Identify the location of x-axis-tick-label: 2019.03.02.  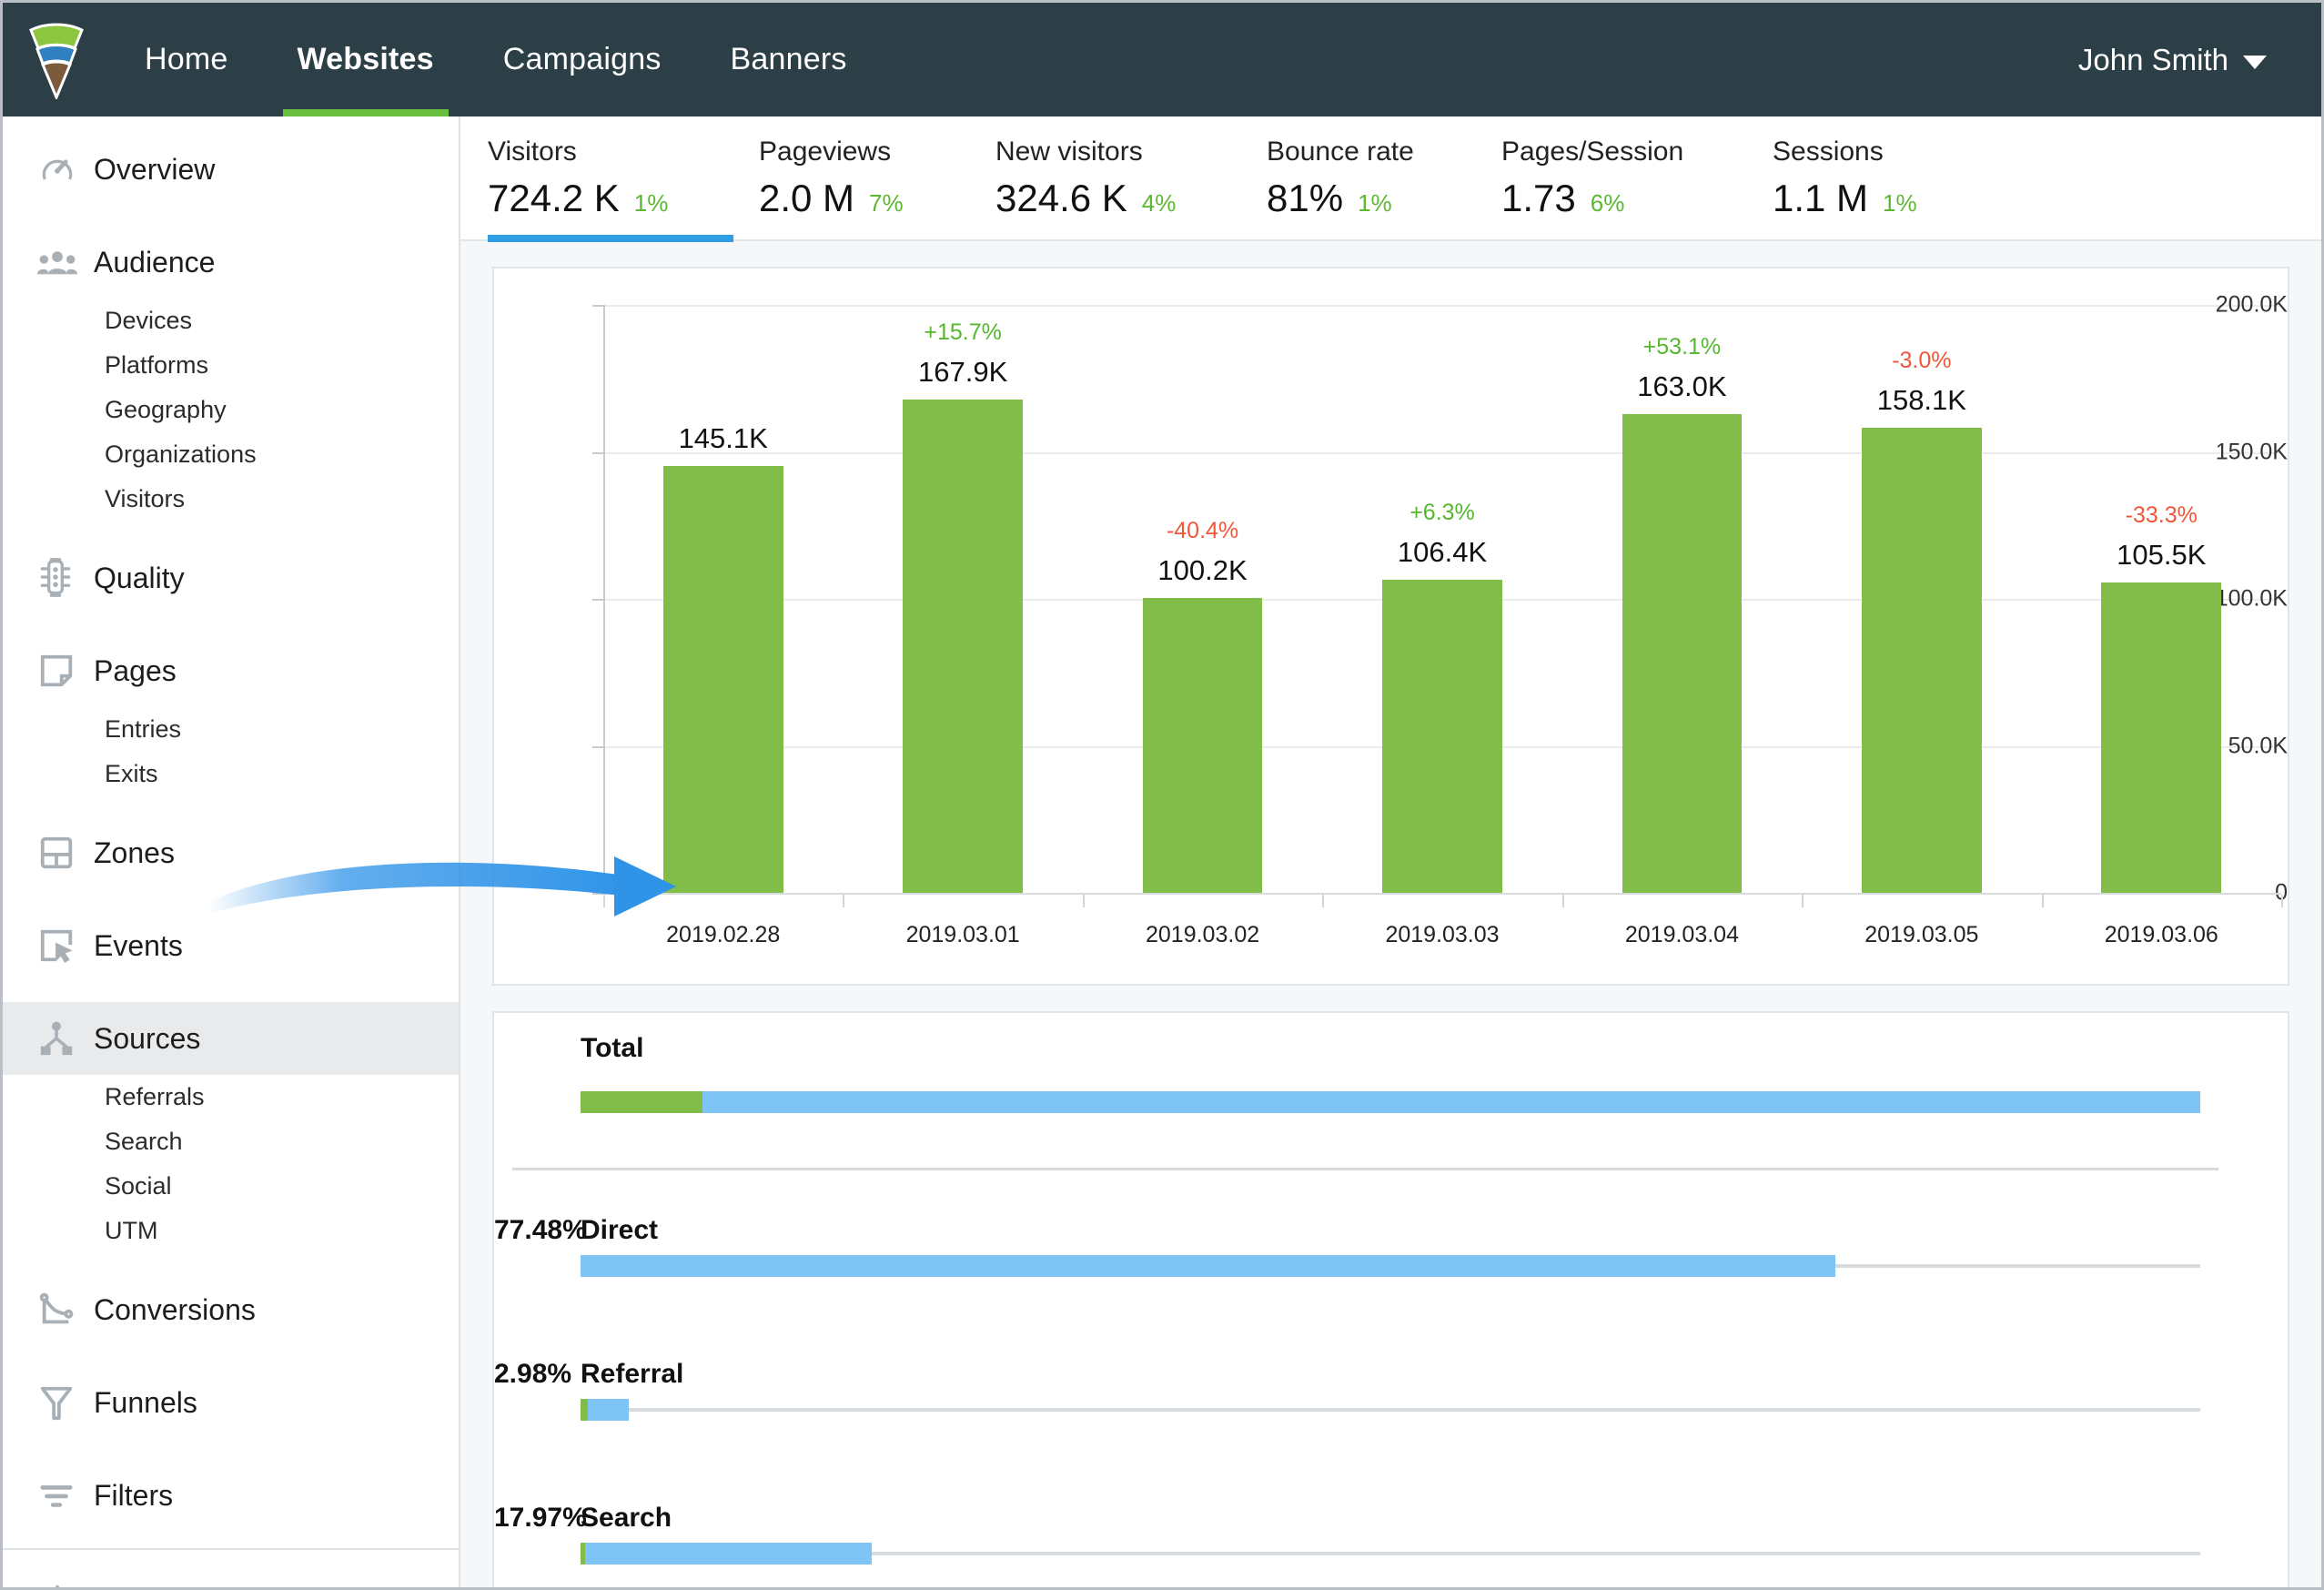
(1203, 934).